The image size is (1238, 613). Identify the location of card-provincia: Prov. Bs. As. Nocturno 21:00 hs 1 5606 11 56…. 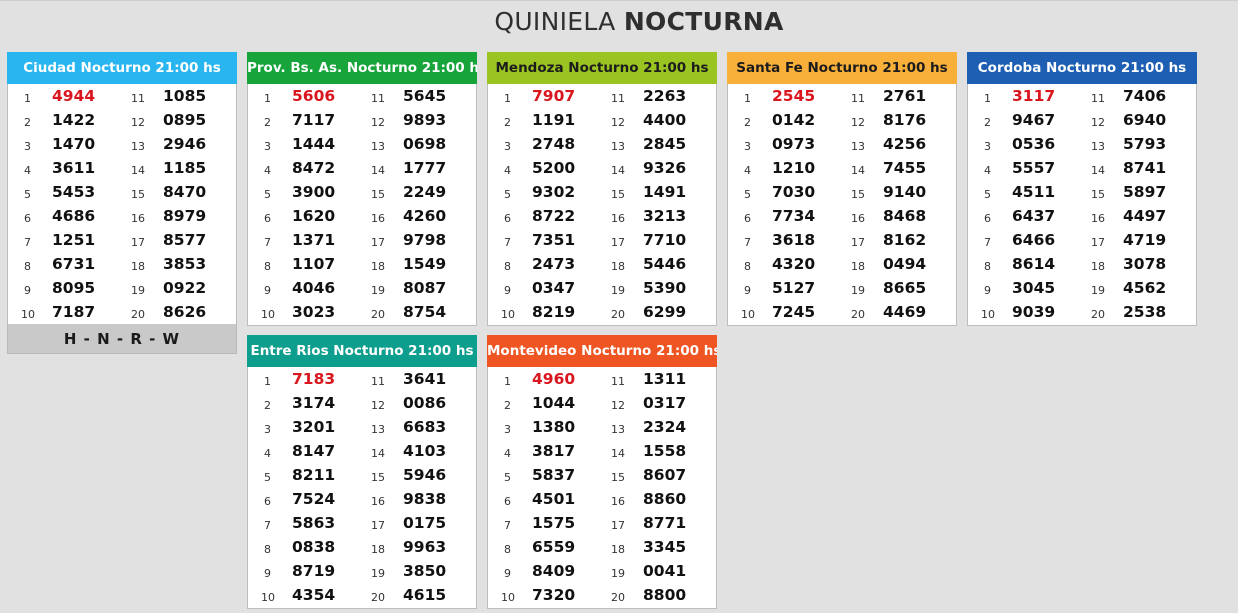
(362, 189).